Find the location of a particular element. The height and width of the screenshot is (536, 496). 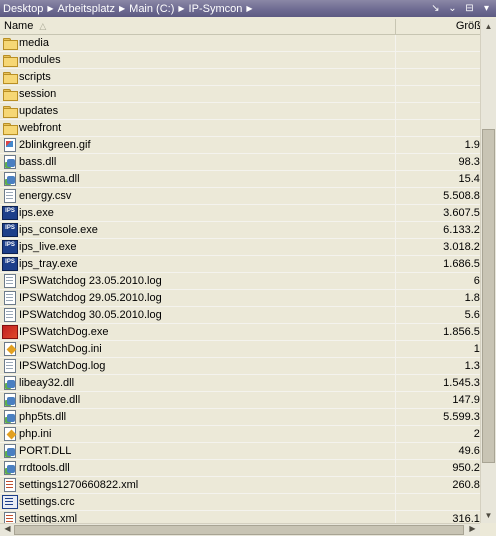

file-row: IPSWatchDog.ini 18 is located at coordinates (240, 349).